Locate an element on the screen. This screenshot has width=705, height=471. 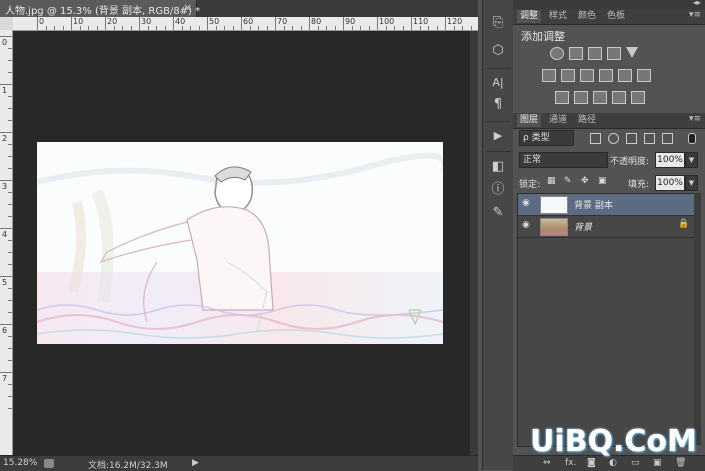
layer-name: 背景 is located at coordinates (583, 226).